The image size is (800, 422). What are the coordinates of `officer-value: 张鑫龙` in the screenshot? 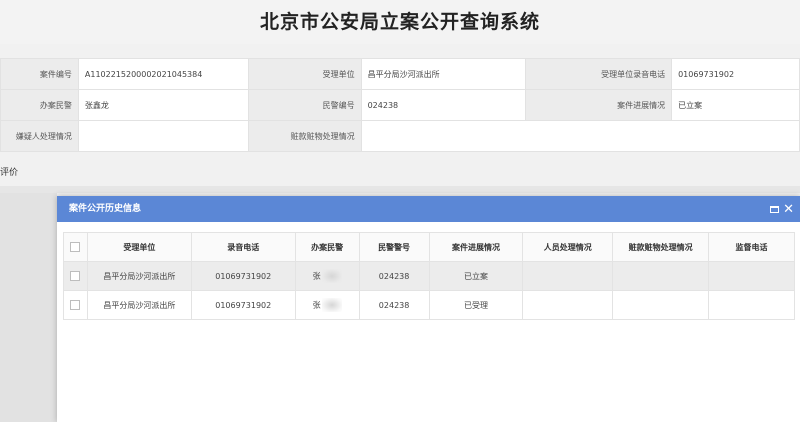 It's located at (163, 105).